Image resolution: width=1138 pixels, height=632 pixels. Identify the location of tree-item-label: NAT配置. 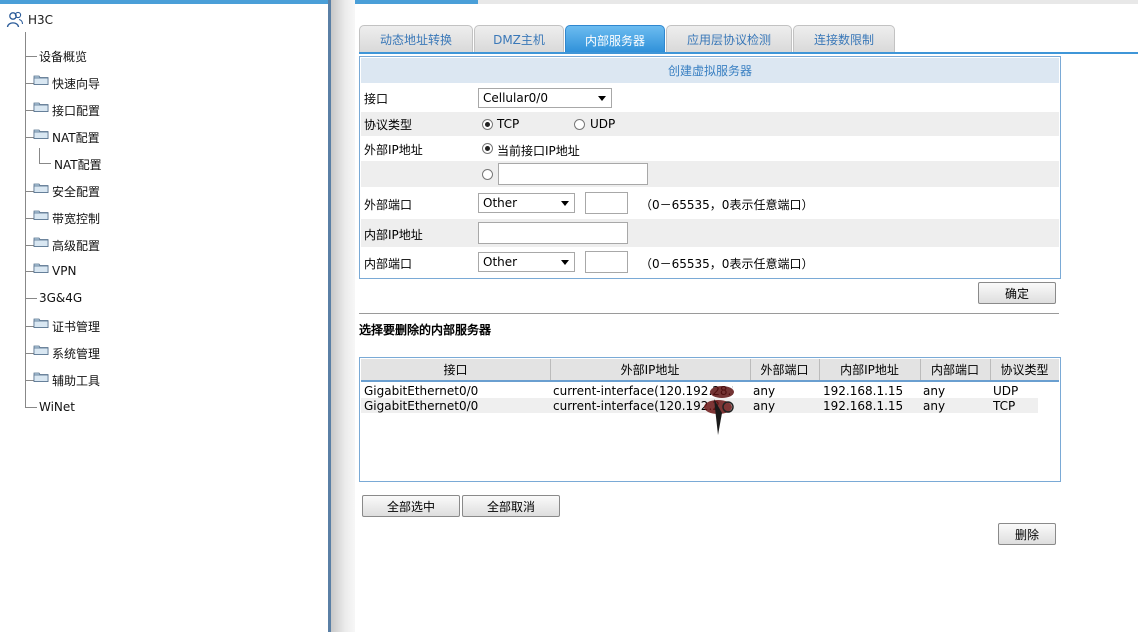
(78, 164).